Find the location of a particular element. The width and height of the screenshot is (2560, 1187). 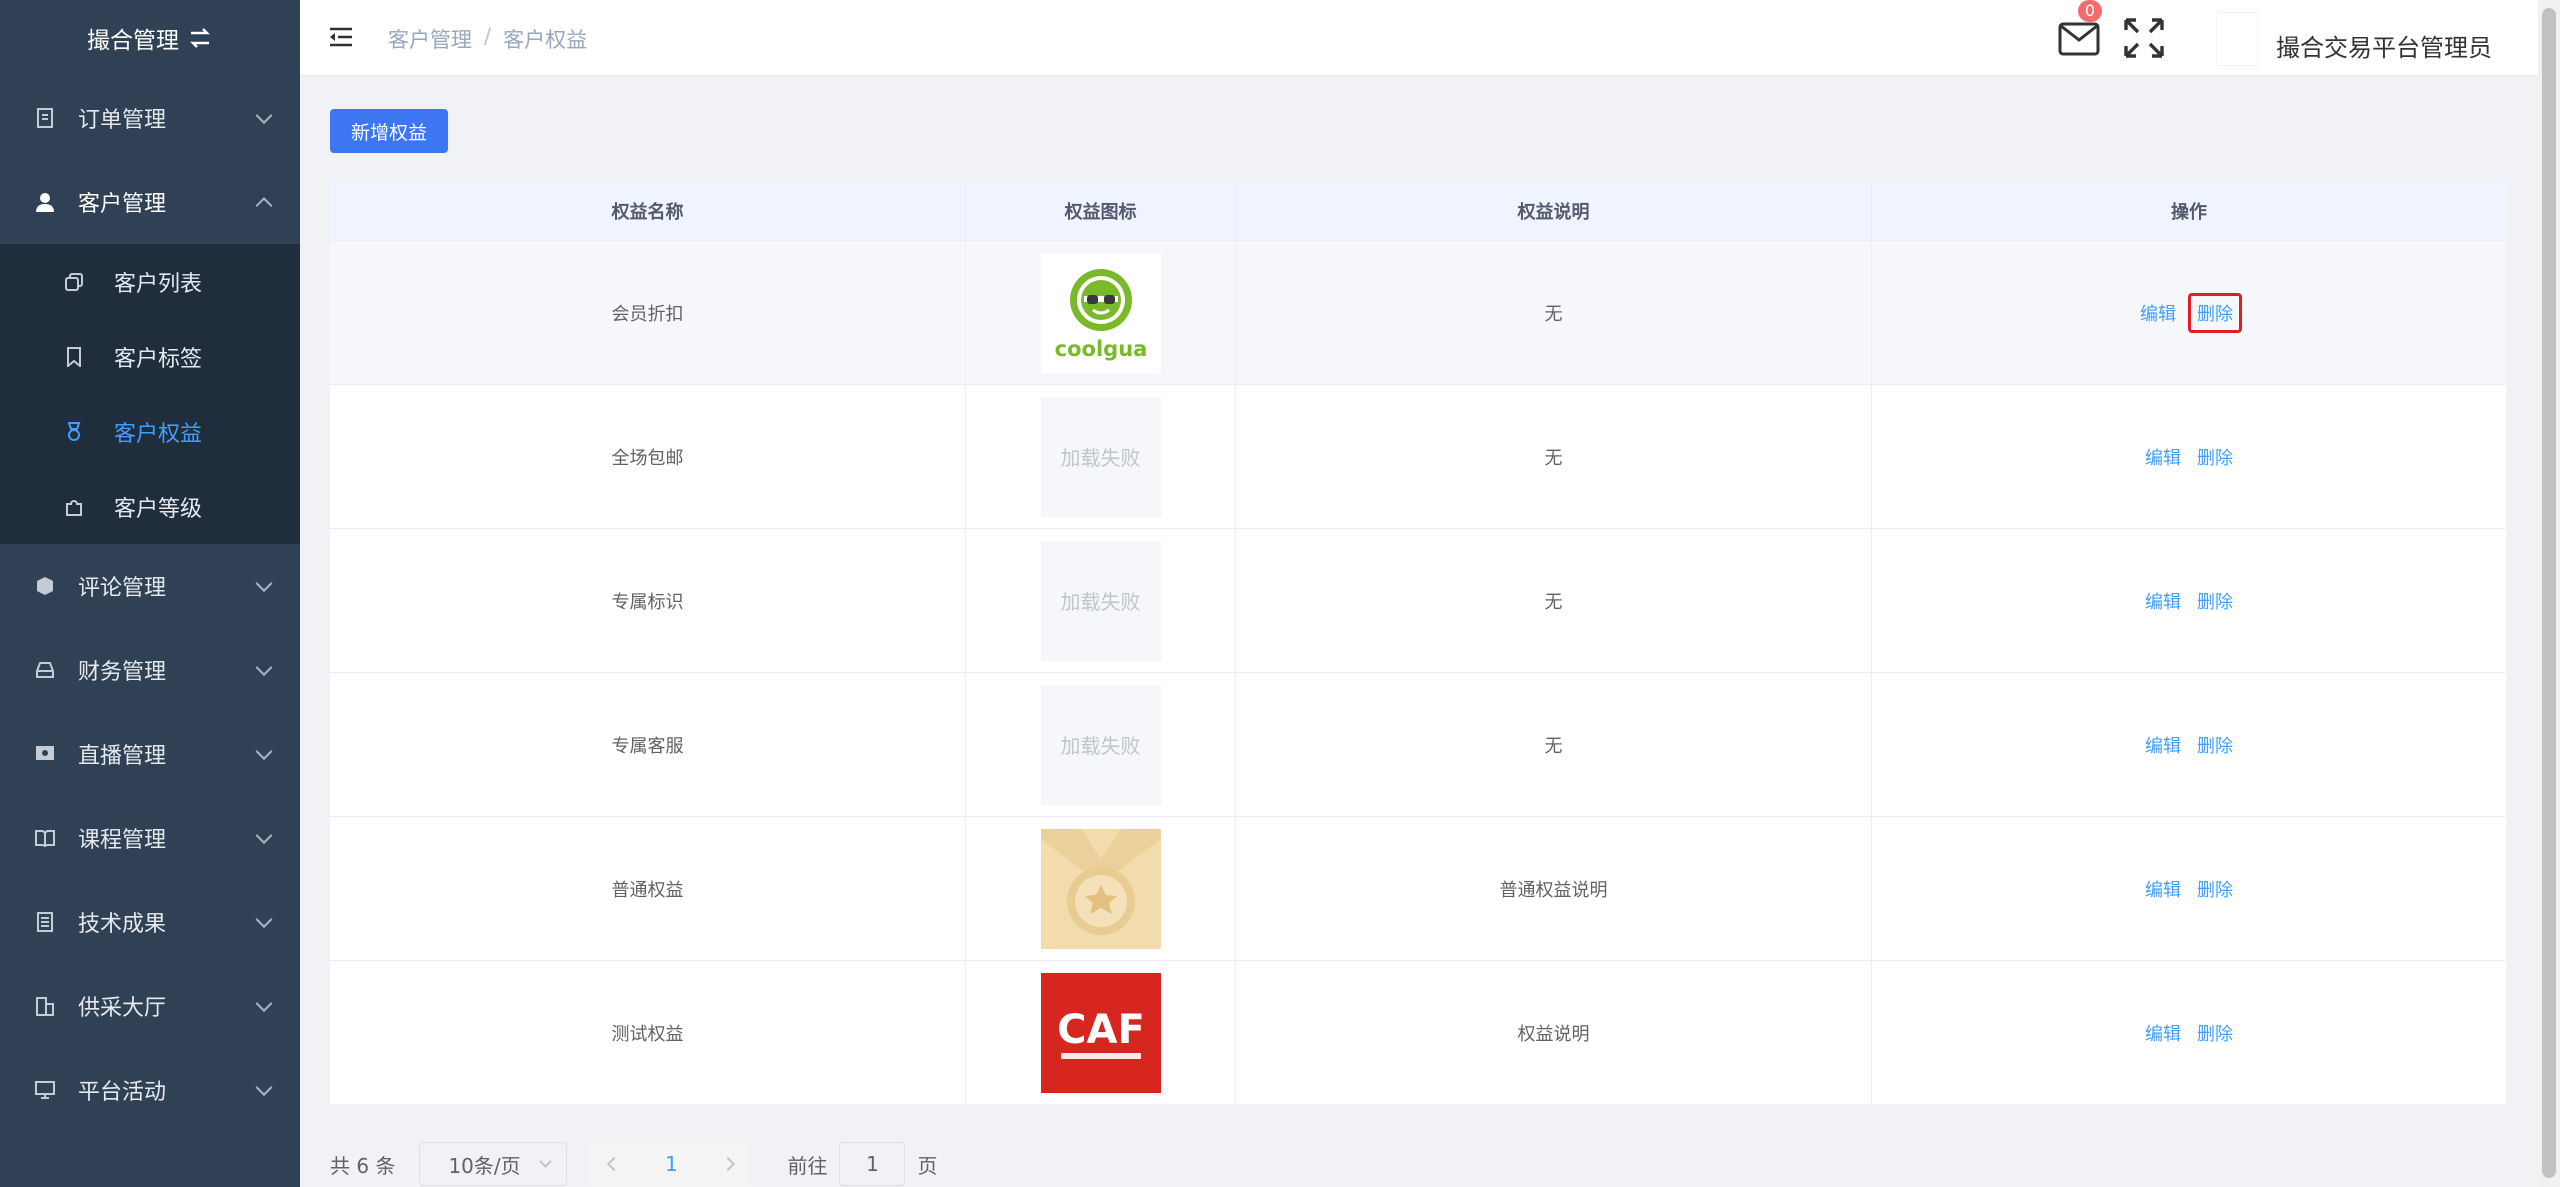

monitor-icon is located at coordinates (45, 1090).